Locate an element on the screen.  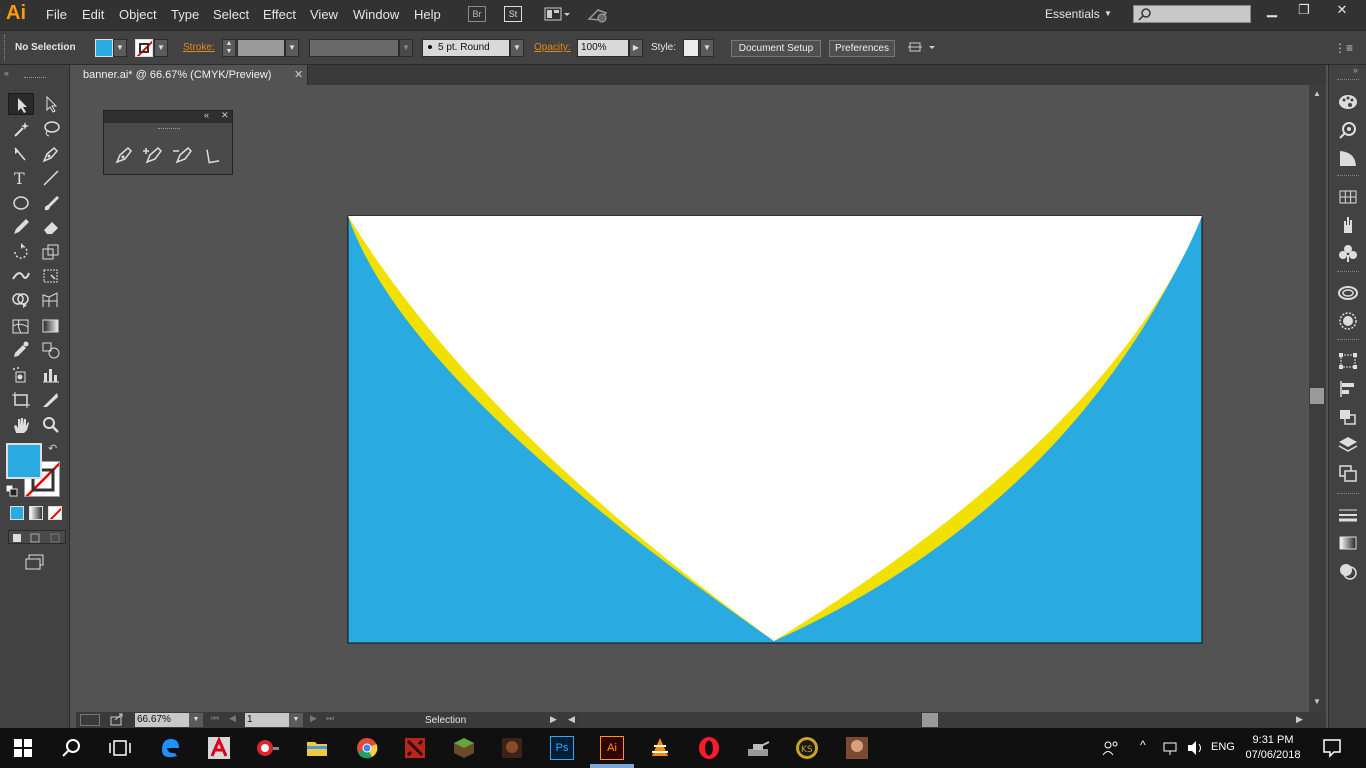
gpu-preview-icon is located at coordinates (90, 720).